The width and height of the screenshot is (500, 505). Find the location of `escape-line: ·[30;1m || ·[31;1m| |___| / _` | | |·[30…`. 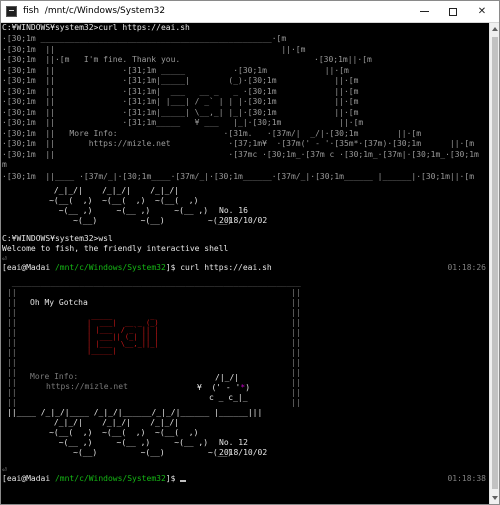

escape-line: ·[30;1m || ·[31;1m| |___| / _` | | |·[30… is located at coordinates (180, 101).